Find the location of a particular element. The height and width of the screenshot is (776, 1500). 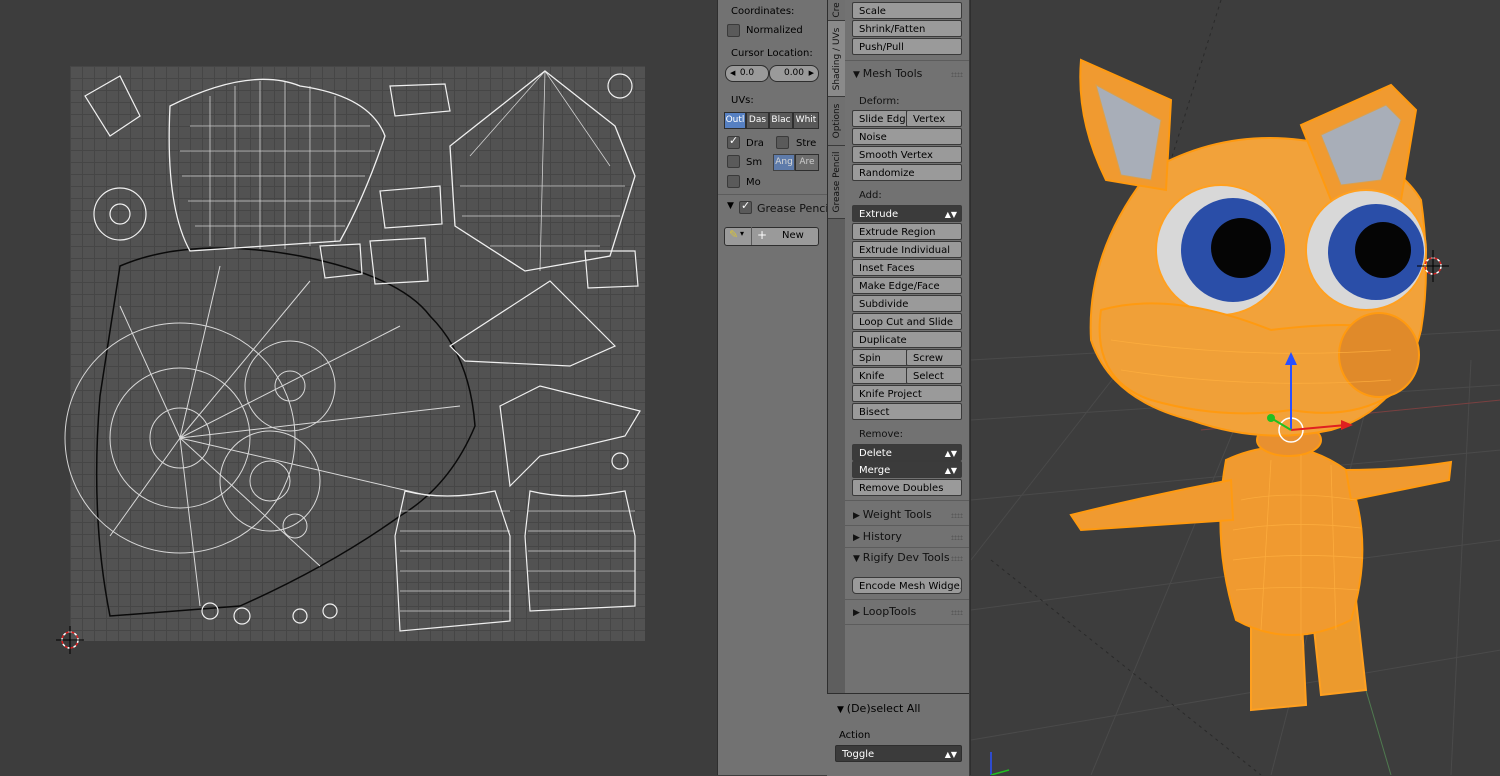

tab-create: Cre is located at coordinates (836, 10).